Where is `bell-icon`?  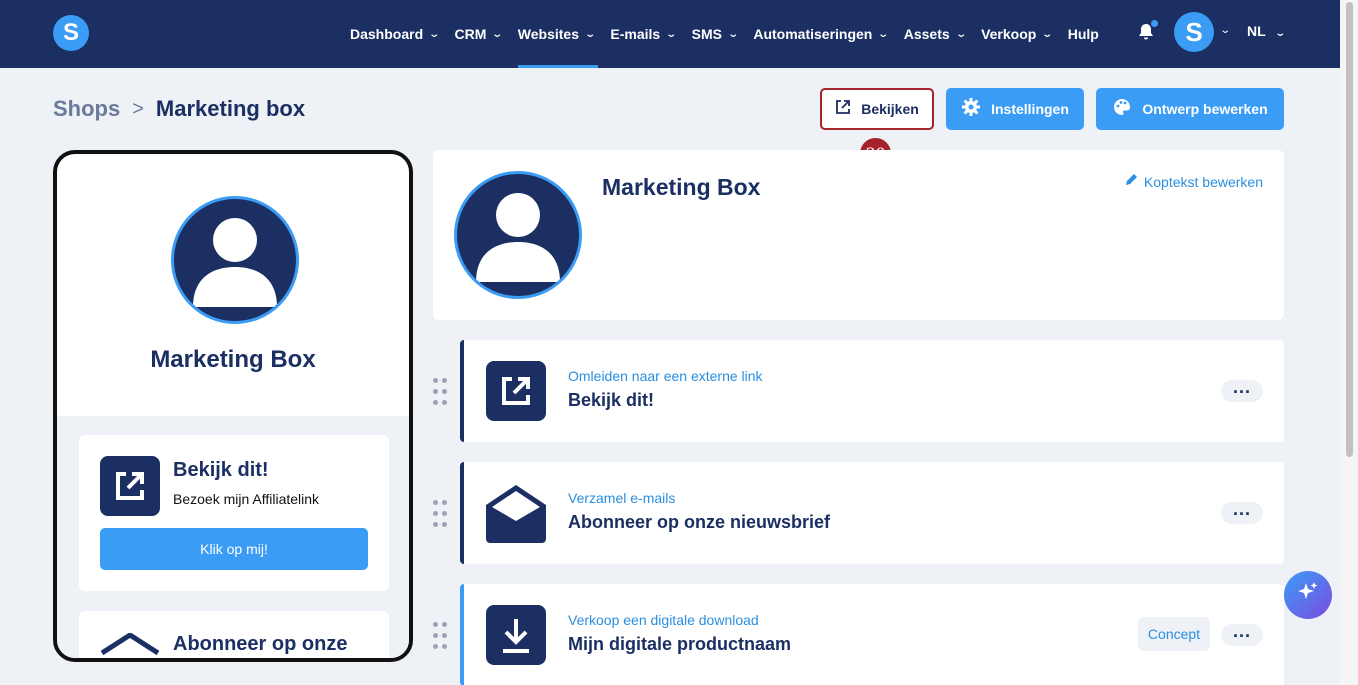
bell-icon is located at coordinates (1147, 31).